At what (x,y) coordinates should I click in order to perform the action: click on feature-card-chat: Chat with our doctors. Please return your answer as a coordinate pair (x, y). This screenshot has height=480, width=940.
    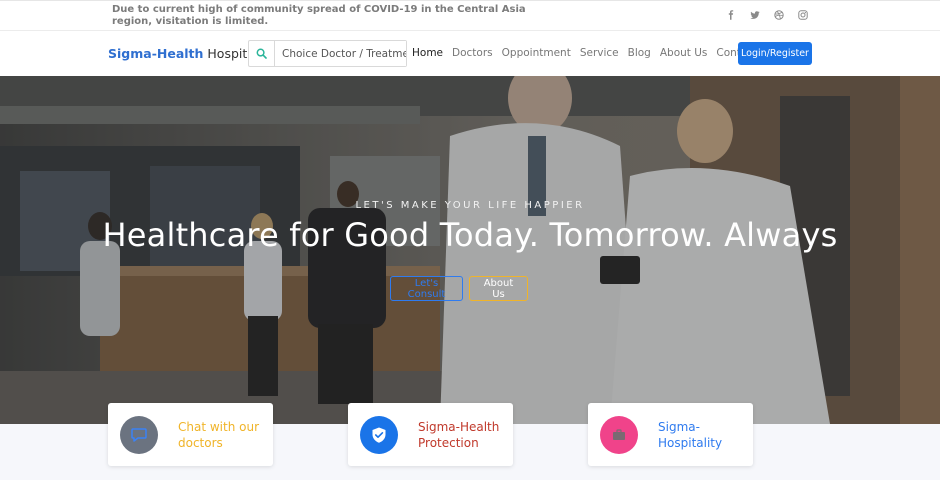
    Looking at the image, I should click on (190, 434).